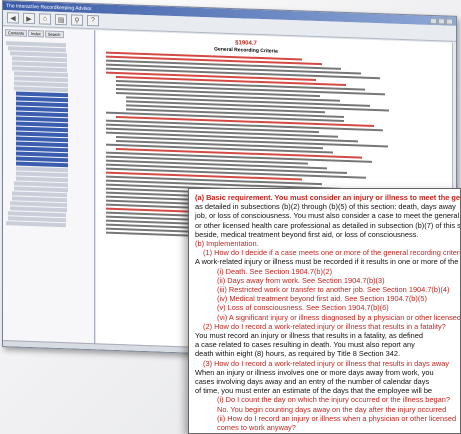  Describe the element at coordinates (16, 33) in the screenshot. I see `tab-contents: Contents` at that location.